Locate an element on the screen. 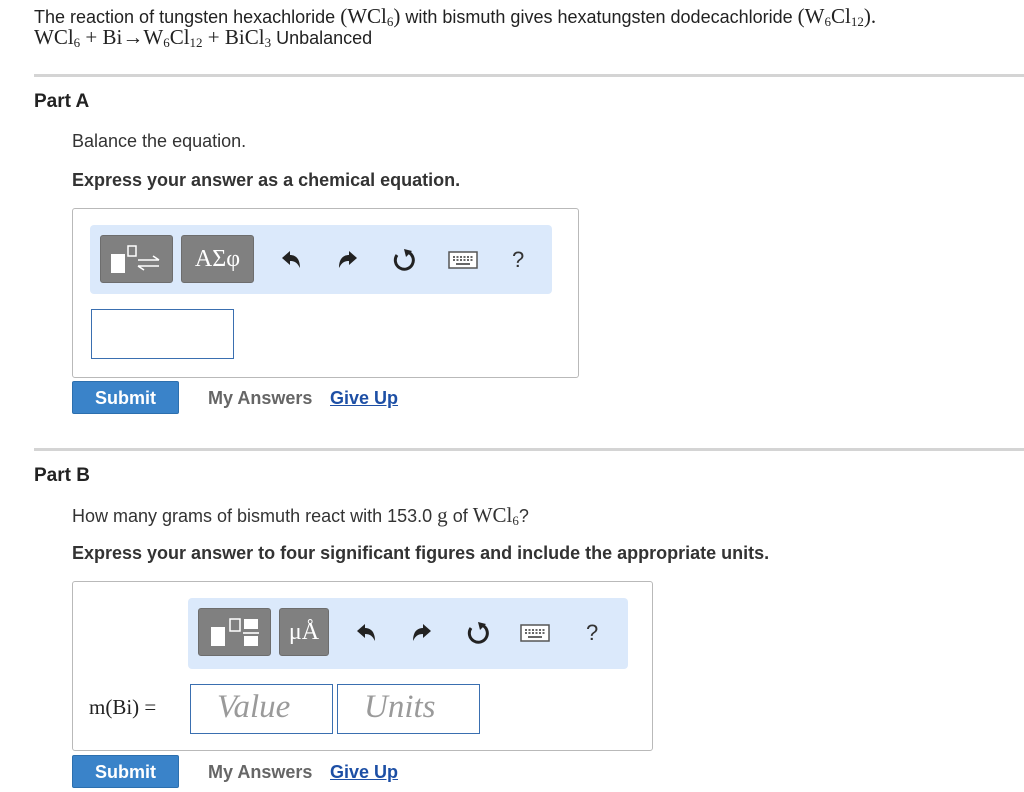  part-b-submit-button: Submit is located at coordinates (125, 771).